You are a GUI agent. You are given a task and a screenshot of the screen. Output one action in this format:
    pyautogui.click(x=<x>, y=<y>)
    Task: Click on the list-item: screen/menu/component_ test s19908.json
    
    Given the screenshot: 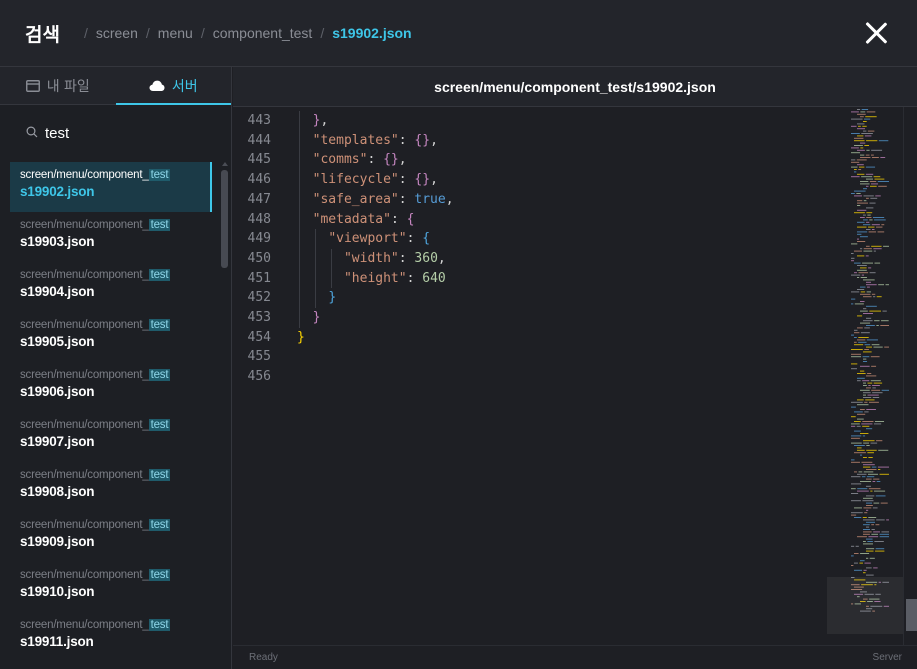 What is the action you would take?
    pyautogui.click(x=111, y=487)
    